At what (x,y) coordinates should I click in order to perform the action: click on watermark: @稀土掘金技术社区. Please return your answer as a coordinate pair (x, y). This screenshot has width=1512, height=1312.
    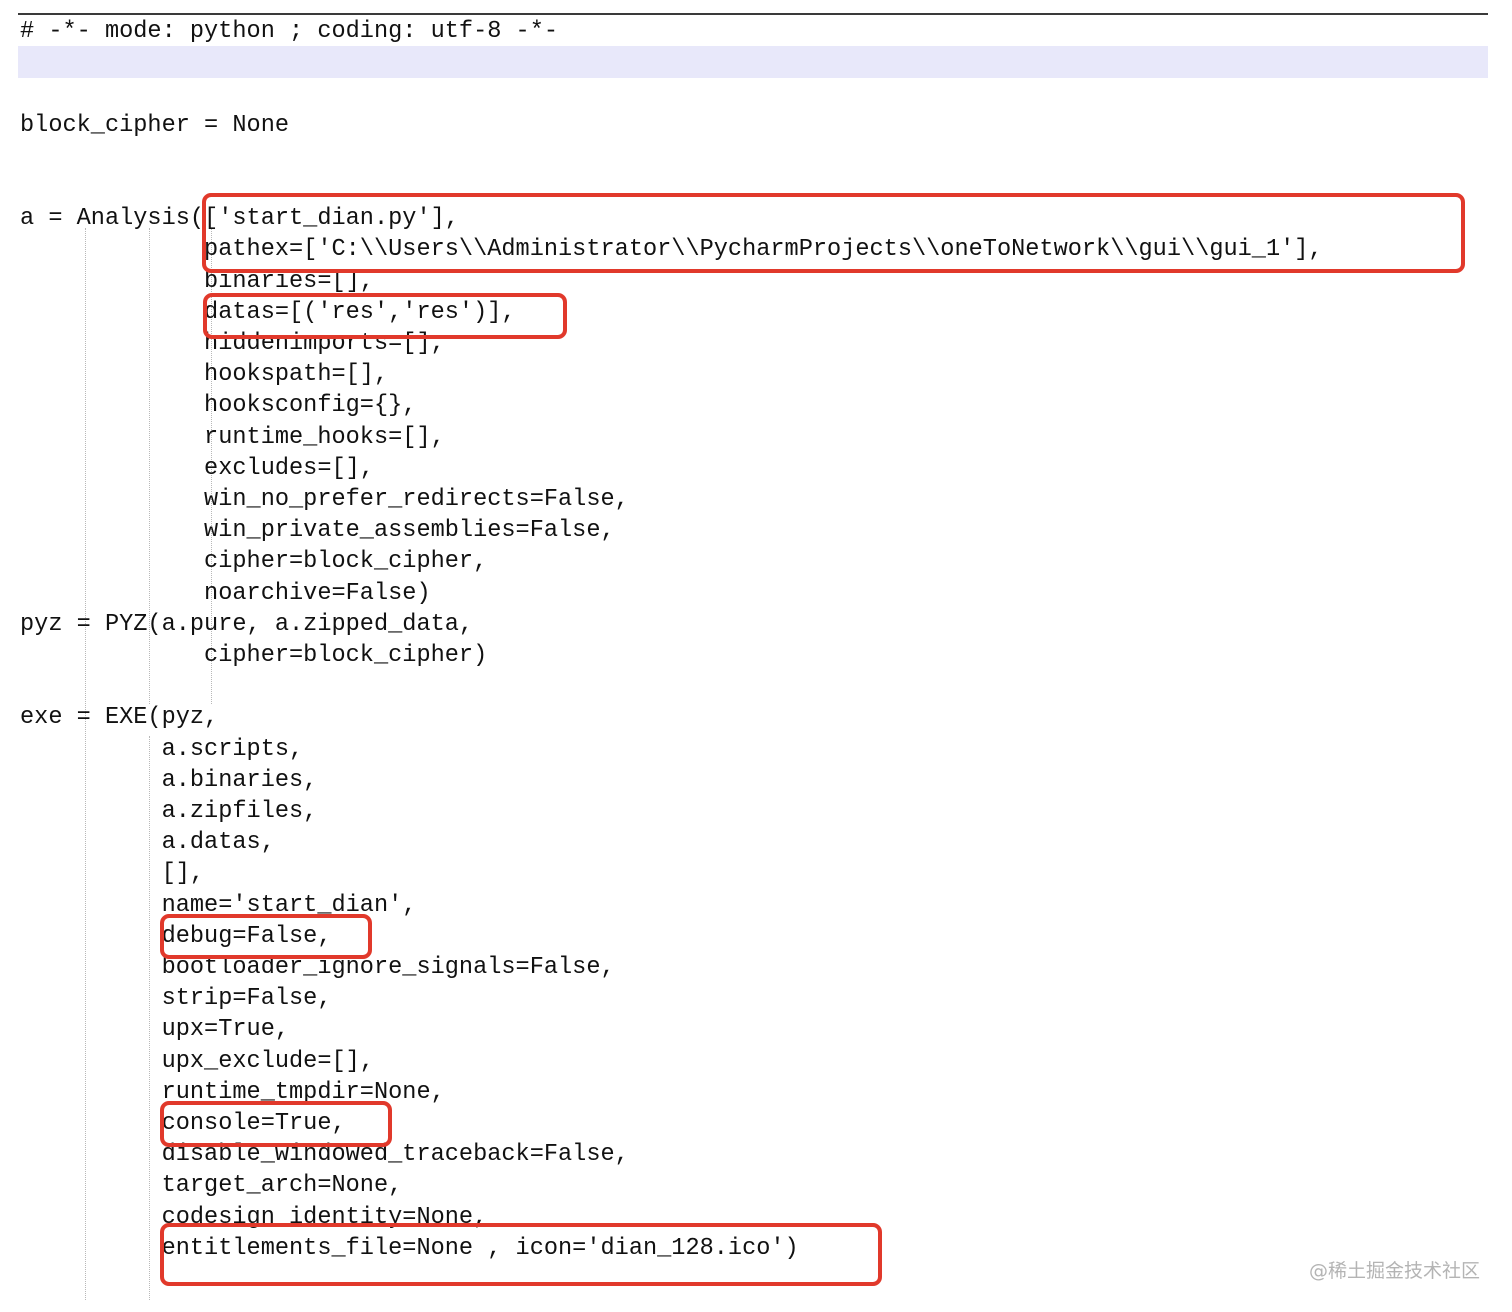
    Looking at the image, I should click on (1394, 1271).